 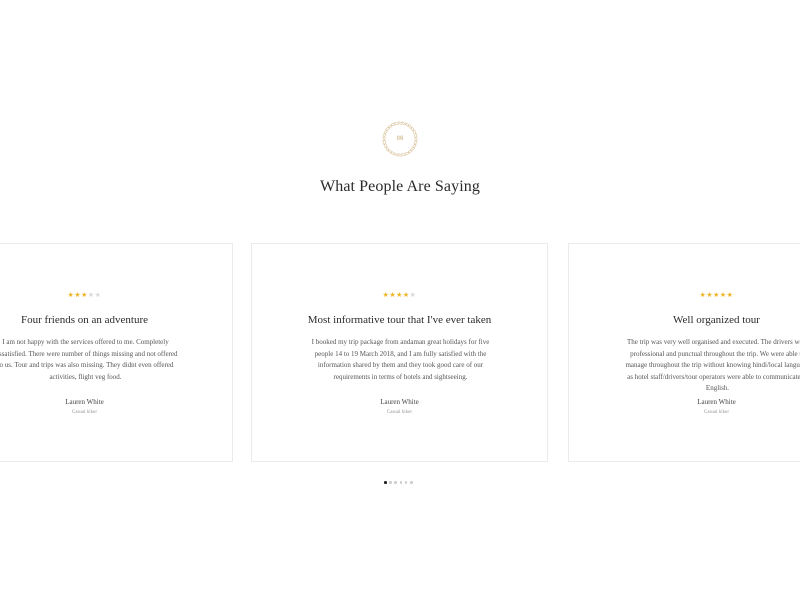 I want to click on section-number-badge: 06, so click(x=400, y=139).